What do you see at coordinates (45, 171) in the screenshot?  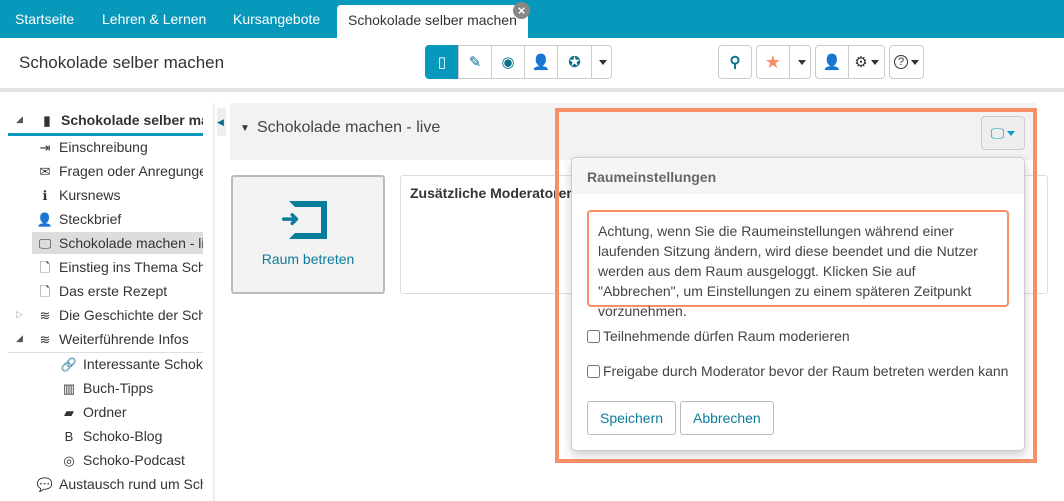 I see `envelope-icon: ✉` at bounding box center [45, 171].